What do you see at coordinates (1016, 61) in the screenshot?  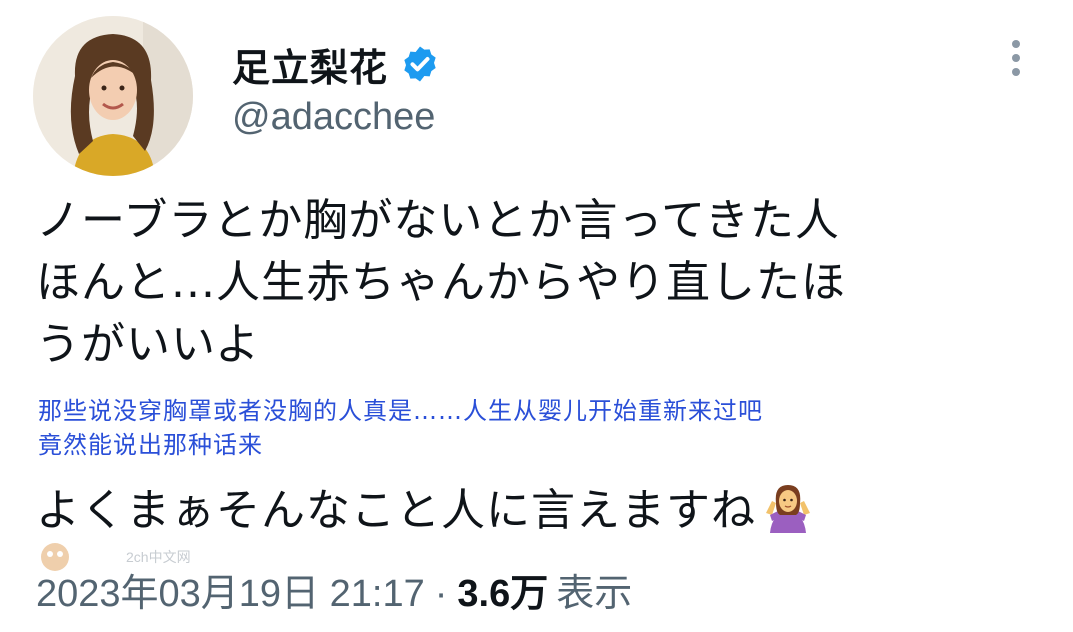 I see `more-vertical-icon` at bounding box center [1016, 61].